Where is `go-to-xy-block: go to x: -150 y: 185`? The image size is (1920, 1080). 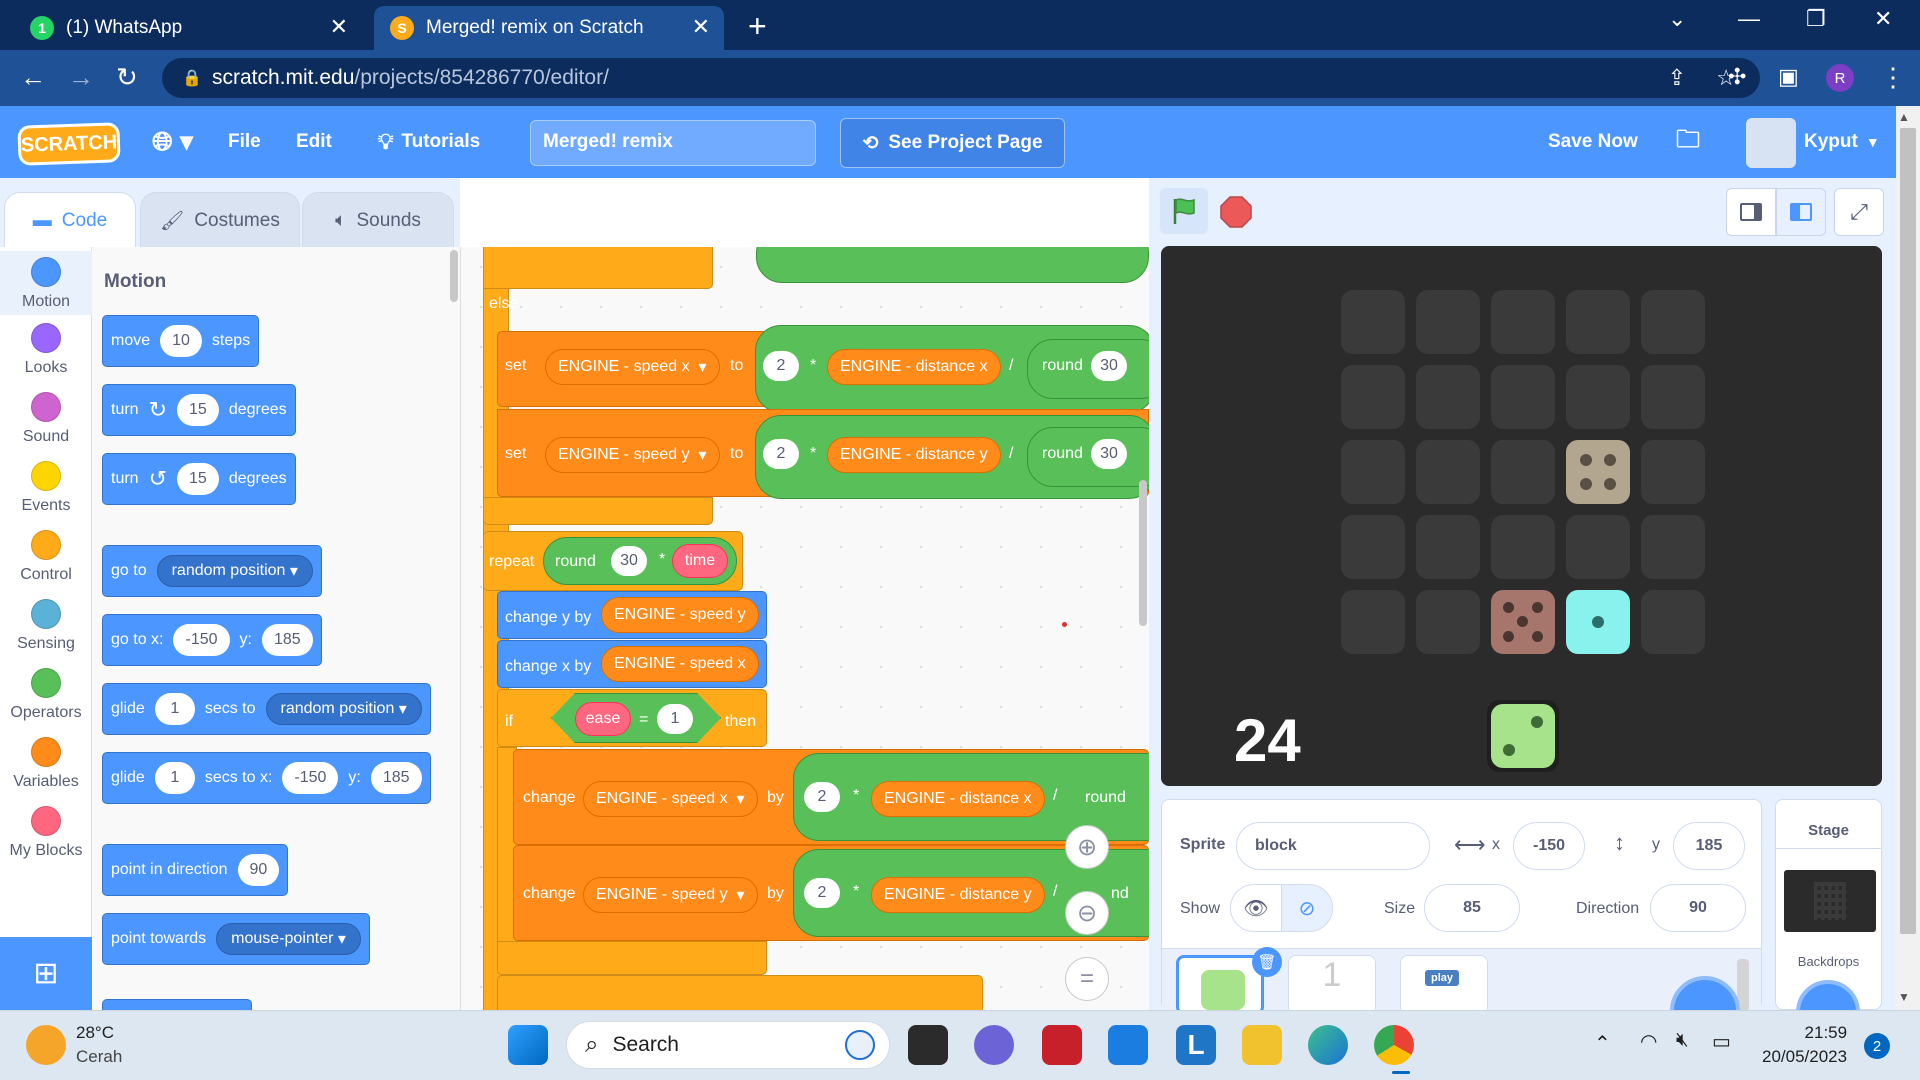 go-to-xy-block: go to x: -150 y: 185 is located at coordinates (212, 640).